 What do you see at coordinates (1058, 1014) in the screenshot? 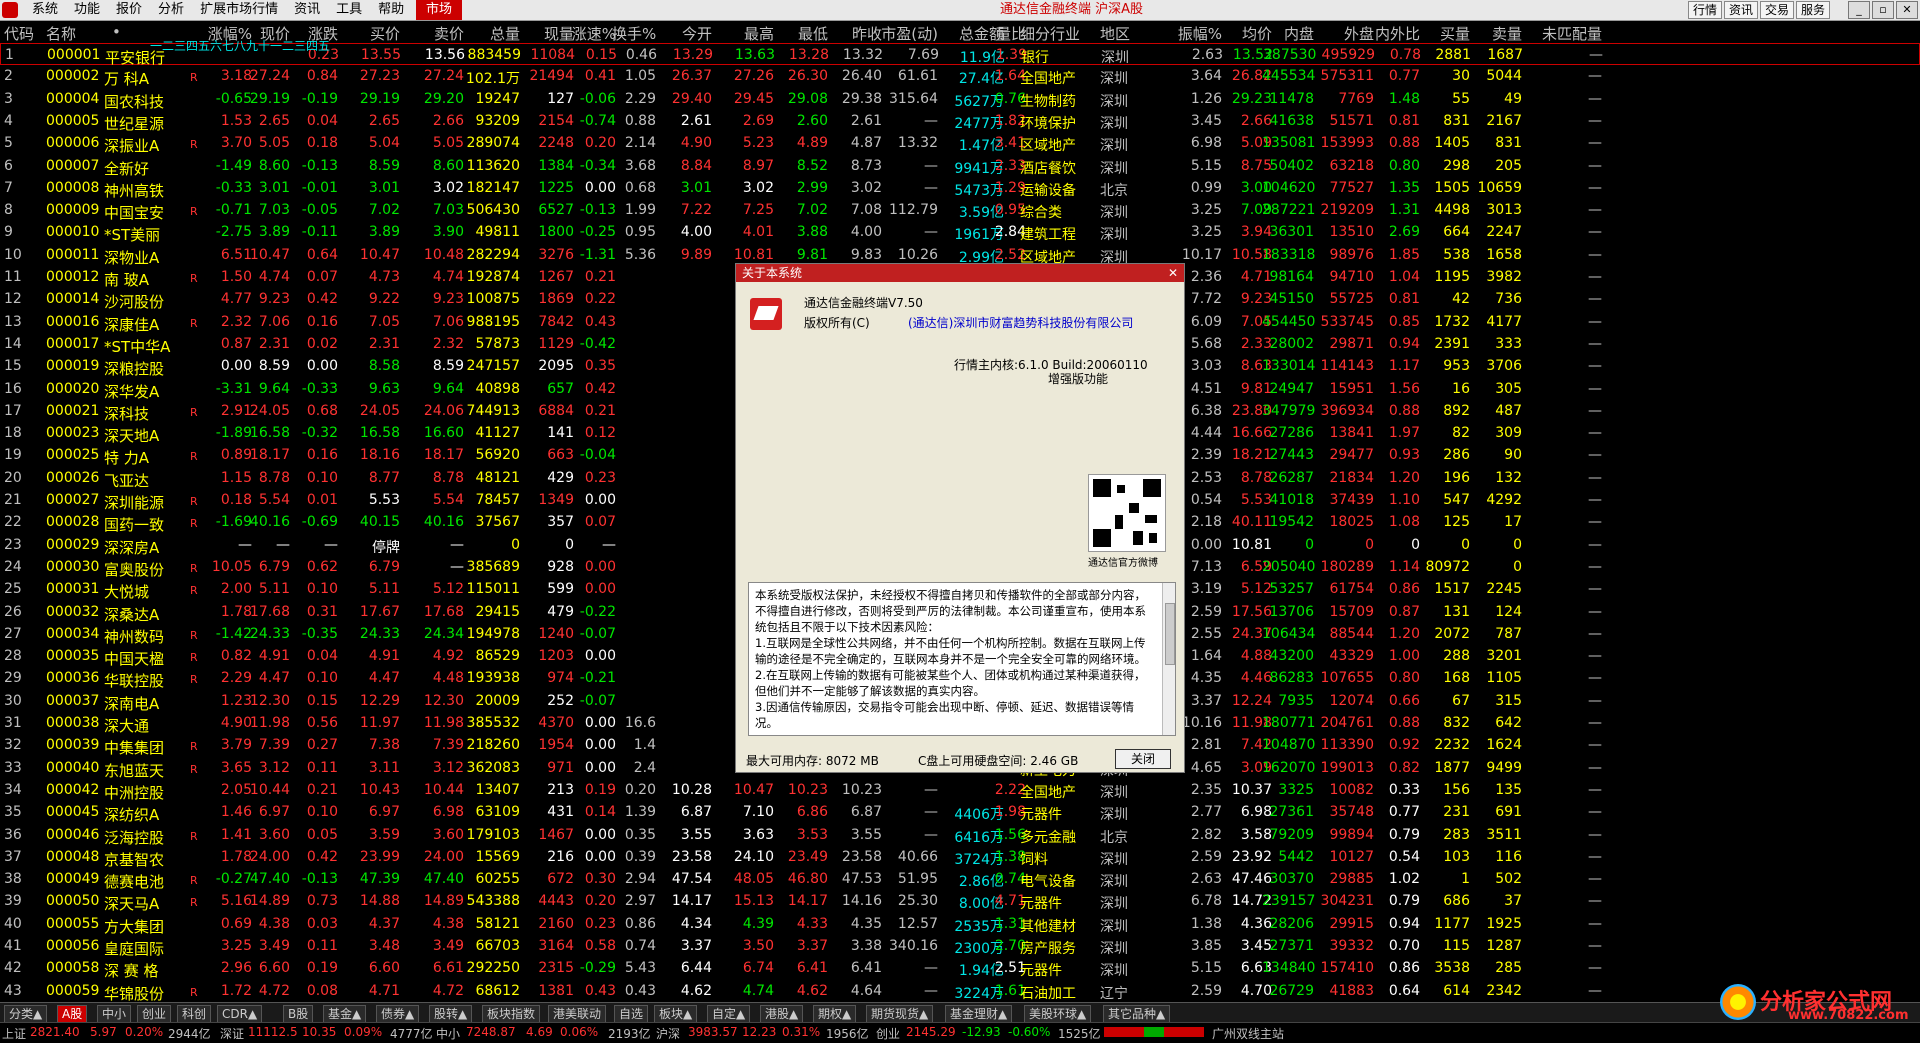
I see `tab-item: 美股环球▲` at bounding box center [1058, 1014].